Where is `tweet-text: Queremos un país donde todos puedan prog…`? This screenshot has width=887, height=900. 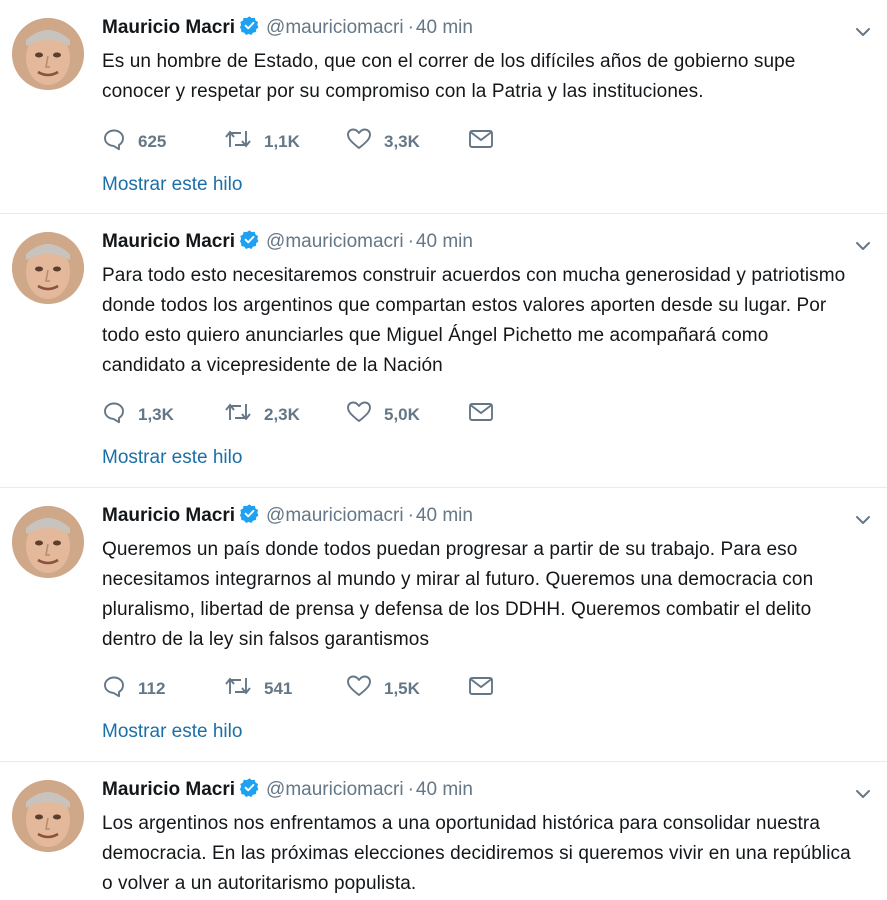 tweet-text: Queremos un país donde todos puedan prog… is located at coordinates (458, 594).